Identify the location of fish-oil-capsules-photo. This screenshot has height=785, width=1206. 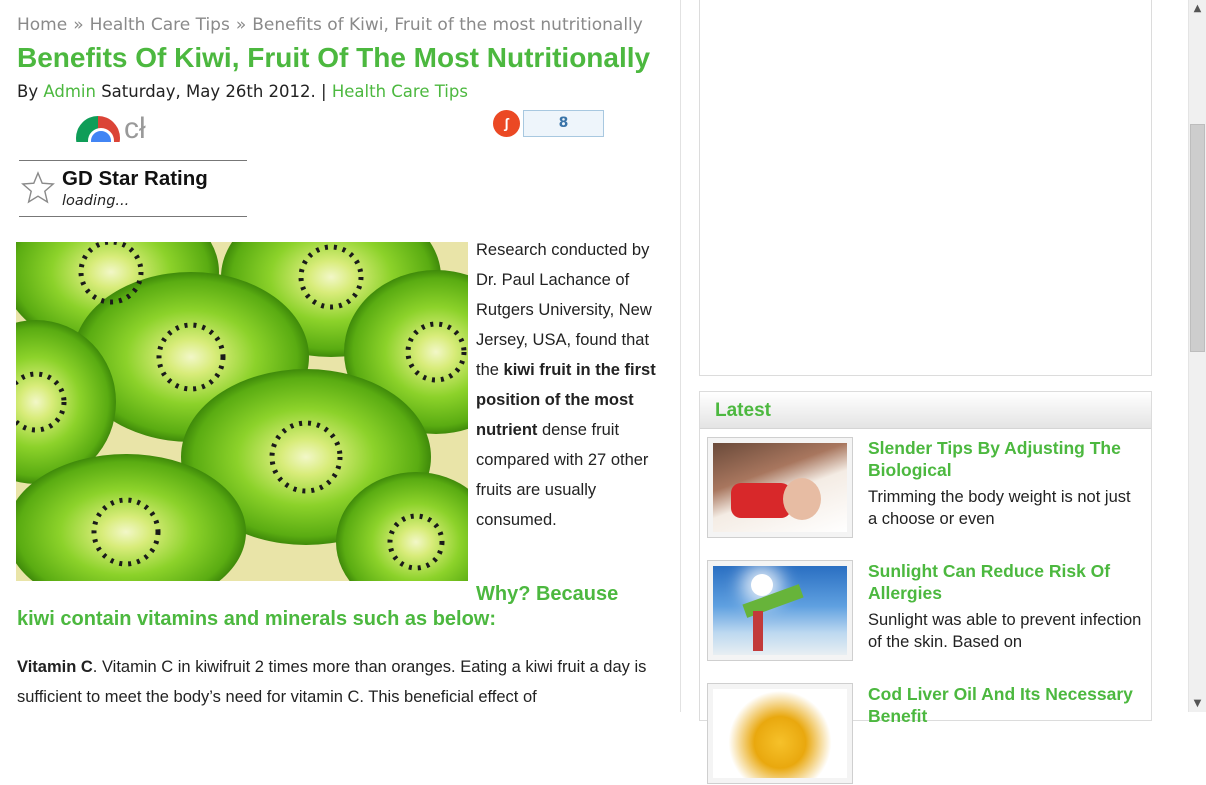
(780, 733).